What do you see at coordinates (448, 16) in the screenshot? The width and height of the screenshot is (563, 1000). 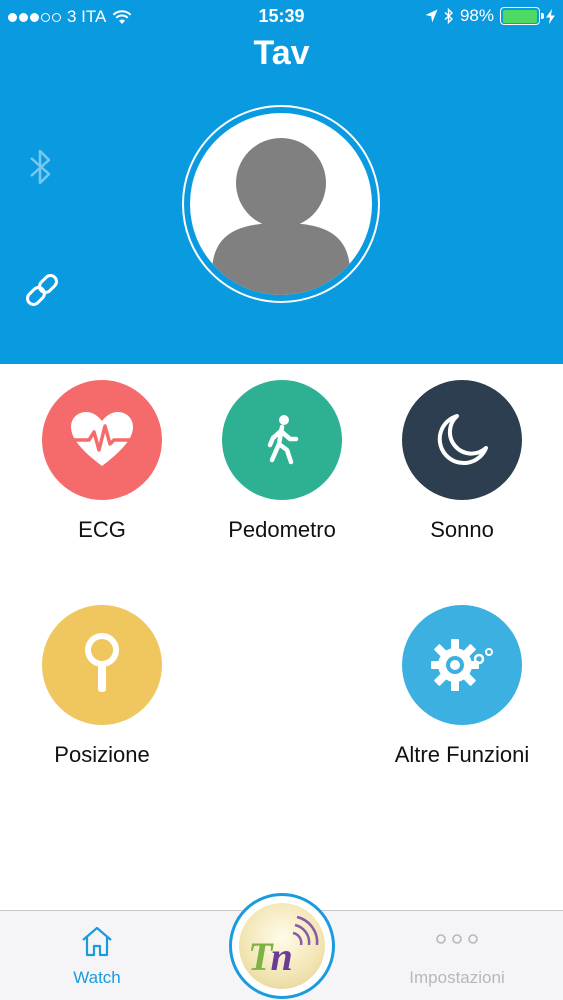 I see `bluetooth-status-icon` at bounding box center [448, 16].